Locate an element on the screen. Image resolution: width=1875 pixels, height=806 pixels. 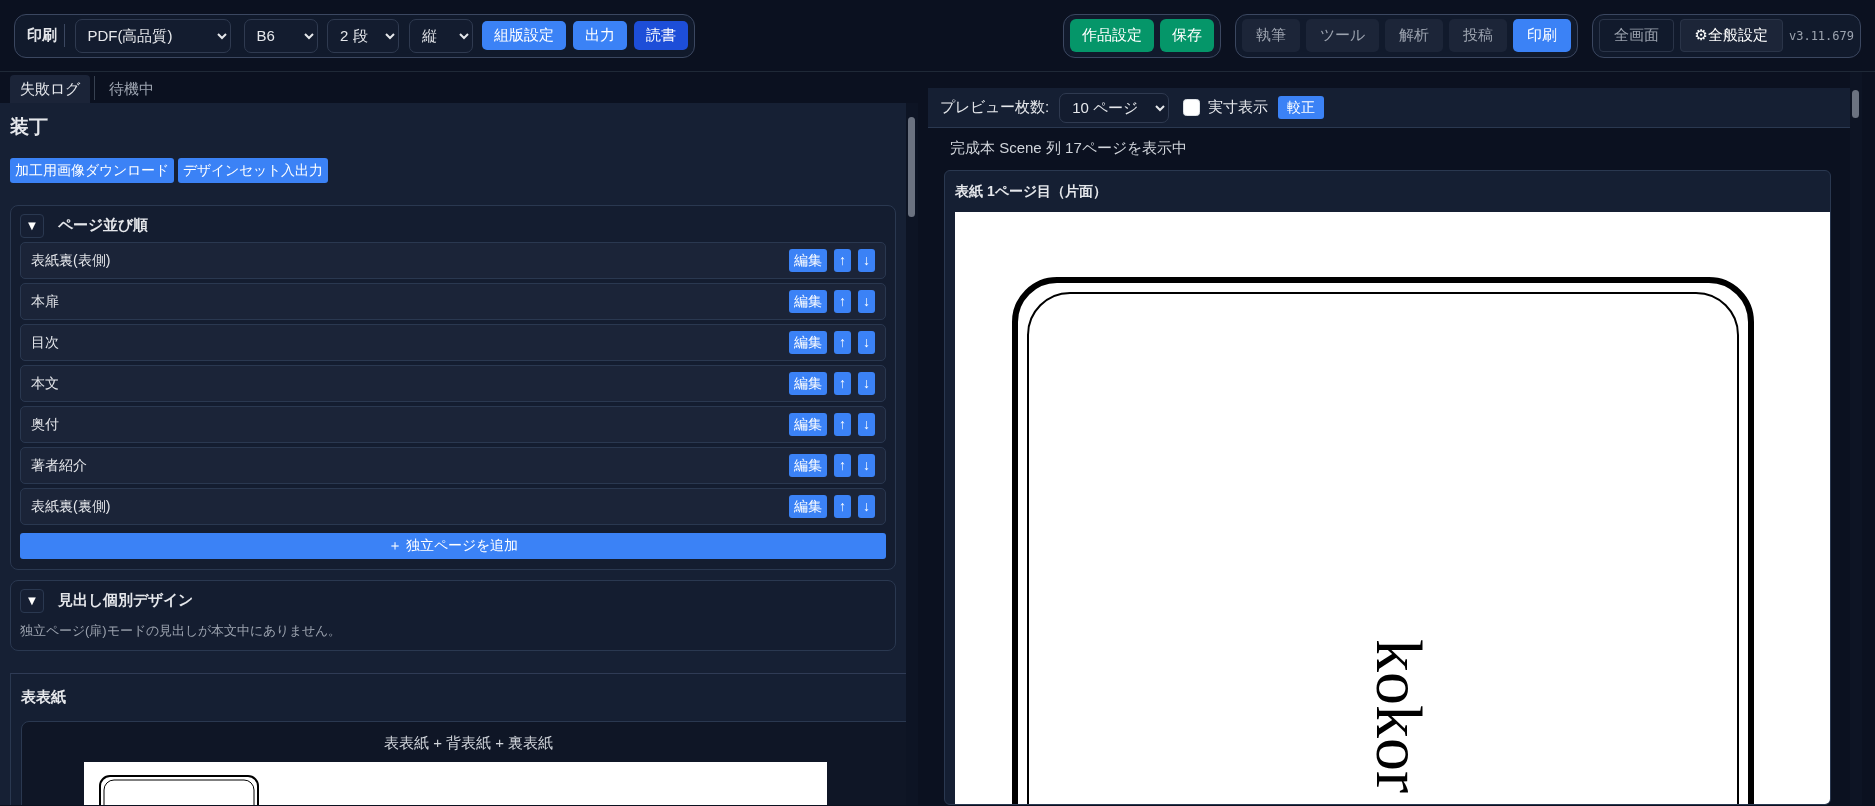
page-name: 著者紹介 is located at coordinates (59, 465).